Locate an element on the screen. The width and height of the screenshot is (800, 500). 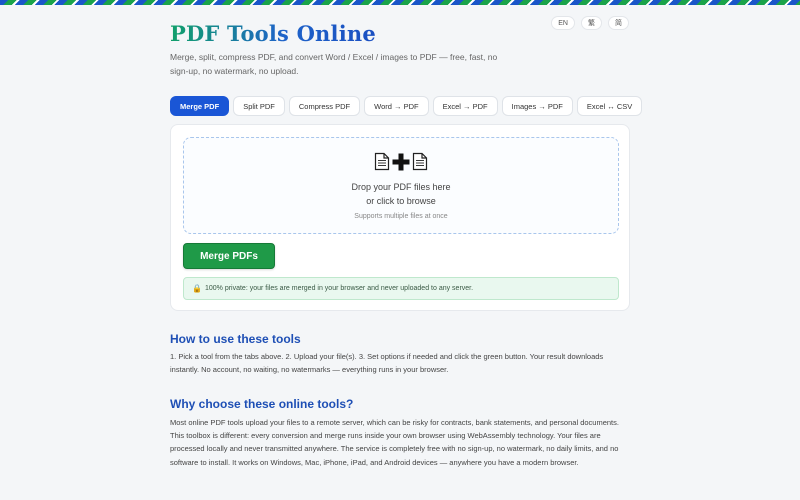
tab-excel-csv: Excel ↔ CSV is located at coordinates (609, 106).